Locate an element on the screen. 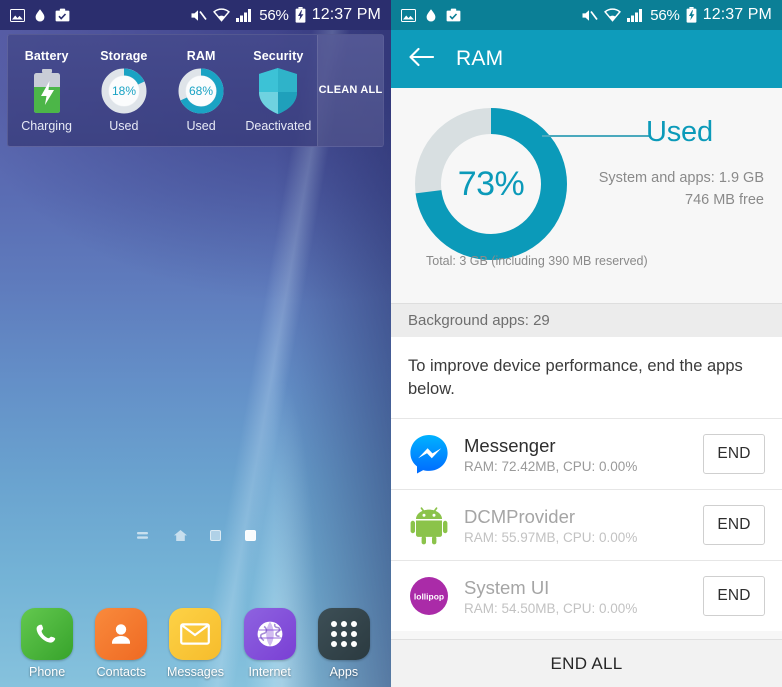  quick-panel-item-storage: Storage 18% Used is located at coordinates (123, 90).